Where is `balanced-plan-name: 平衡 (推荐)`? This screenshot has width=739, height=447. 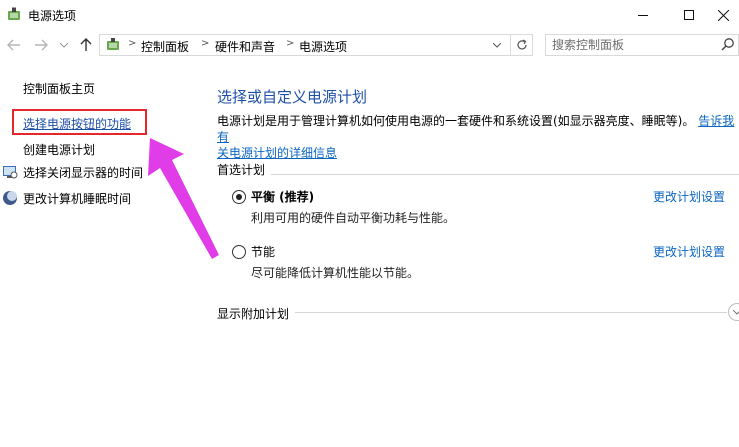
balanced-plan-name: 平衡 (推荐) is located at coordinates (282, 196).